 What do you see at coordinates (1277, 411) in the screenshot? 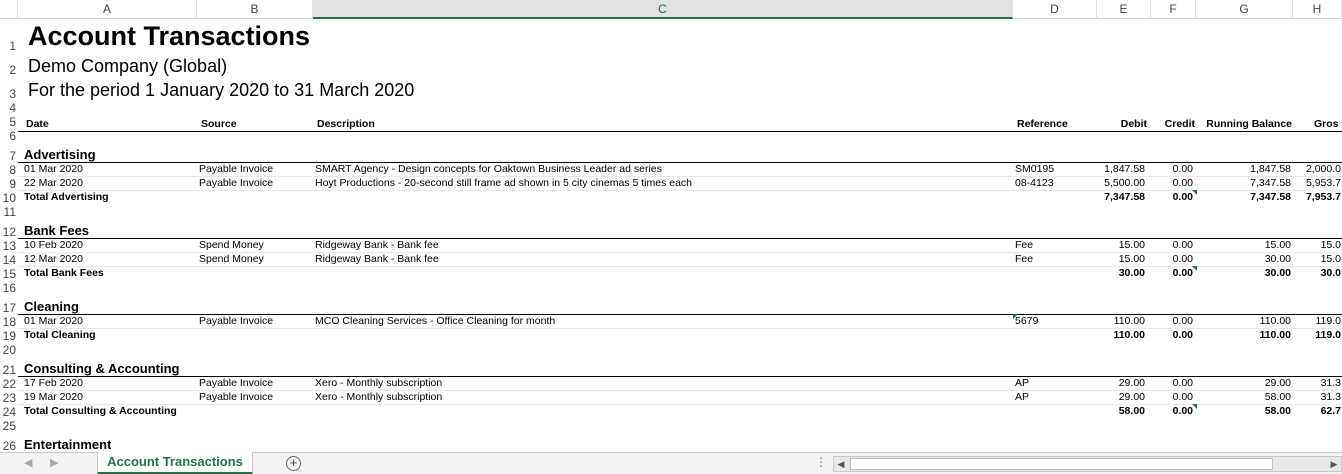
I see `total-running-balance: 58.00` at bounding box center [1277, 411].